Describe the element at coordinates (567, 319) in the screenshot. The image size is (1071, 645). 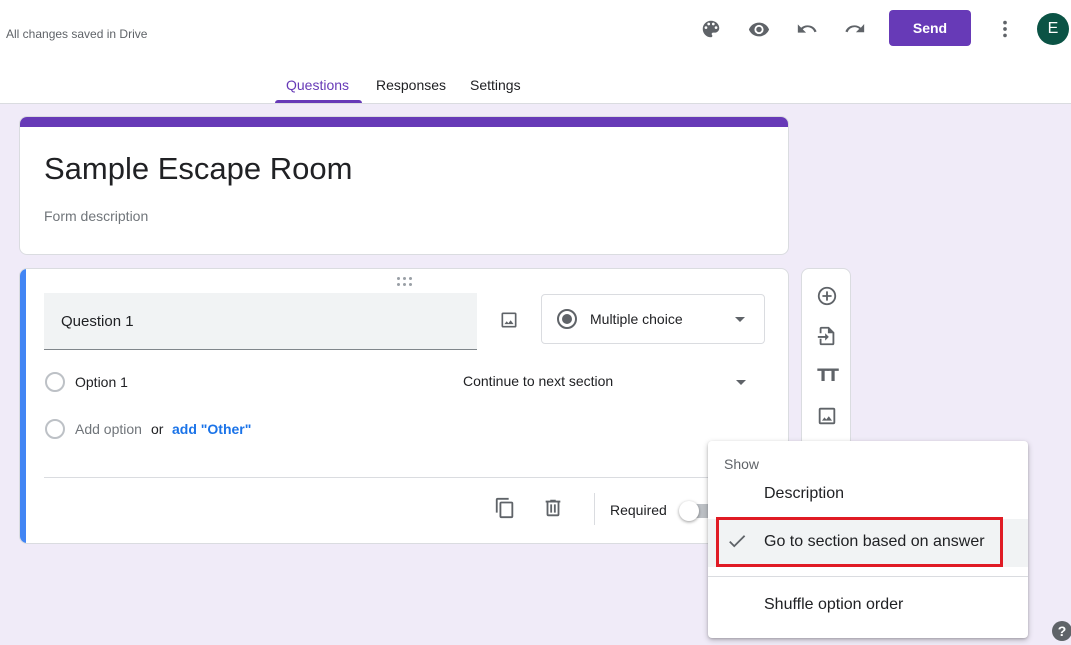
I see `radio-button-checked-icon` at that location.